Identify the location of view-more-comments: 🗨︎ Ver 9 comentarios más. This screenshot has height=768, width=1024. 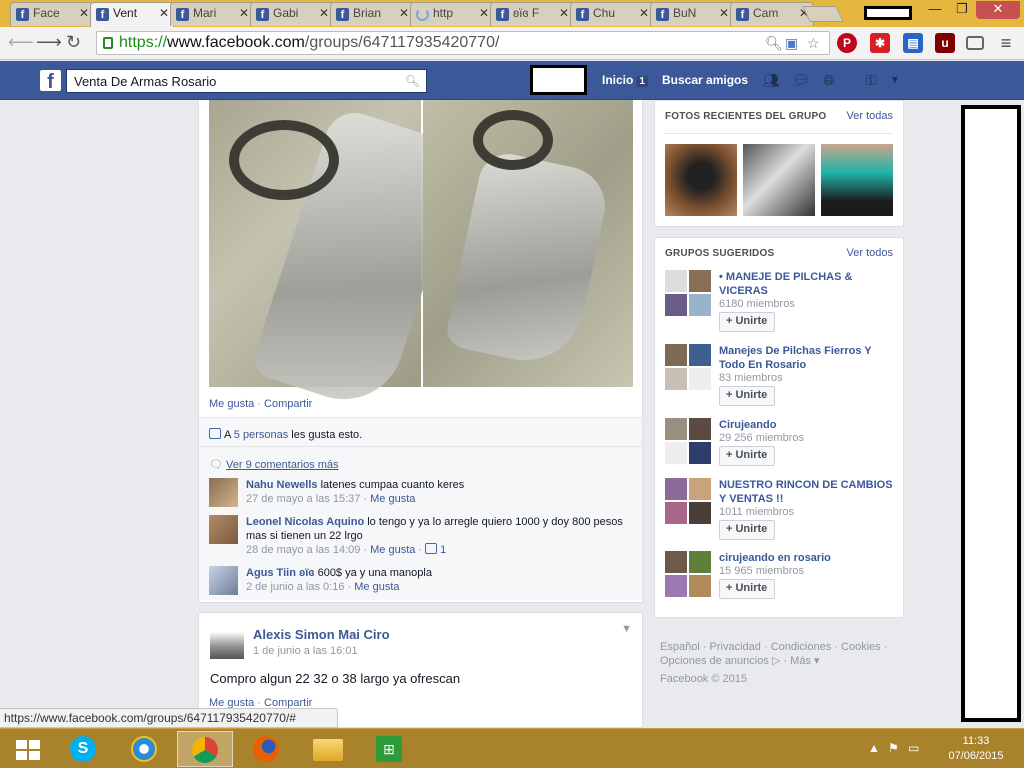
(274, 464).